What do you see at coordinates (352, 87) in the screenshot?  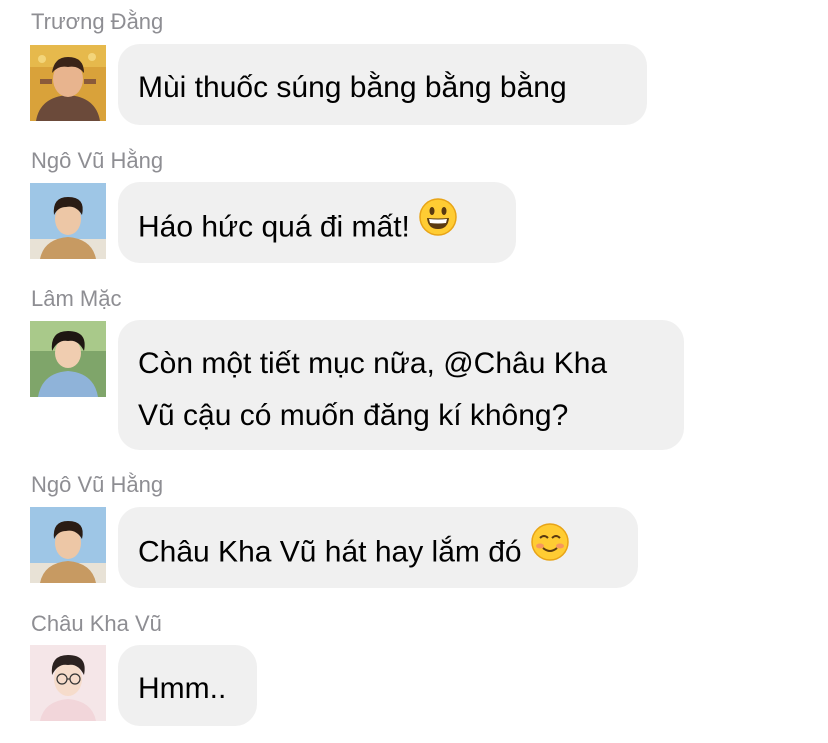 I see `message-text: Mùi thuốc súng bằng bằng bằng` at bounding box center [352, 87].